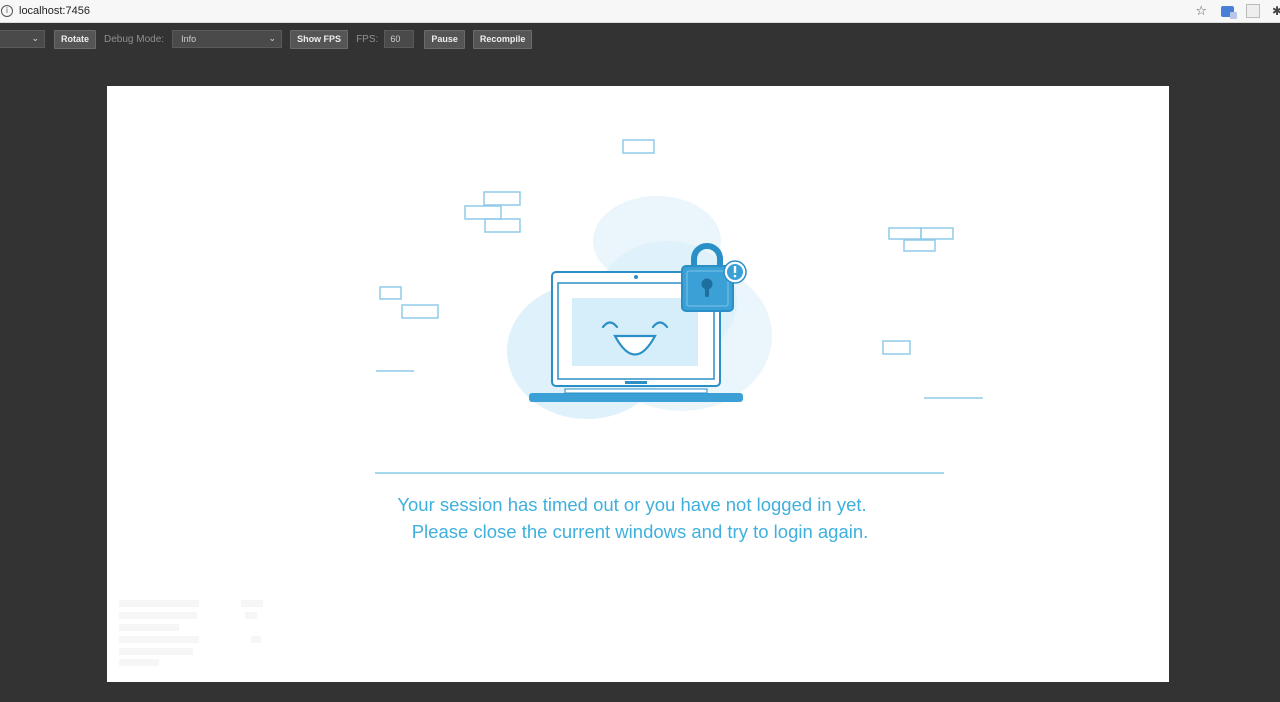 This screenshot has height=702, width=1280. I want to click on debug-mode-value: Info, so click(189, 39).